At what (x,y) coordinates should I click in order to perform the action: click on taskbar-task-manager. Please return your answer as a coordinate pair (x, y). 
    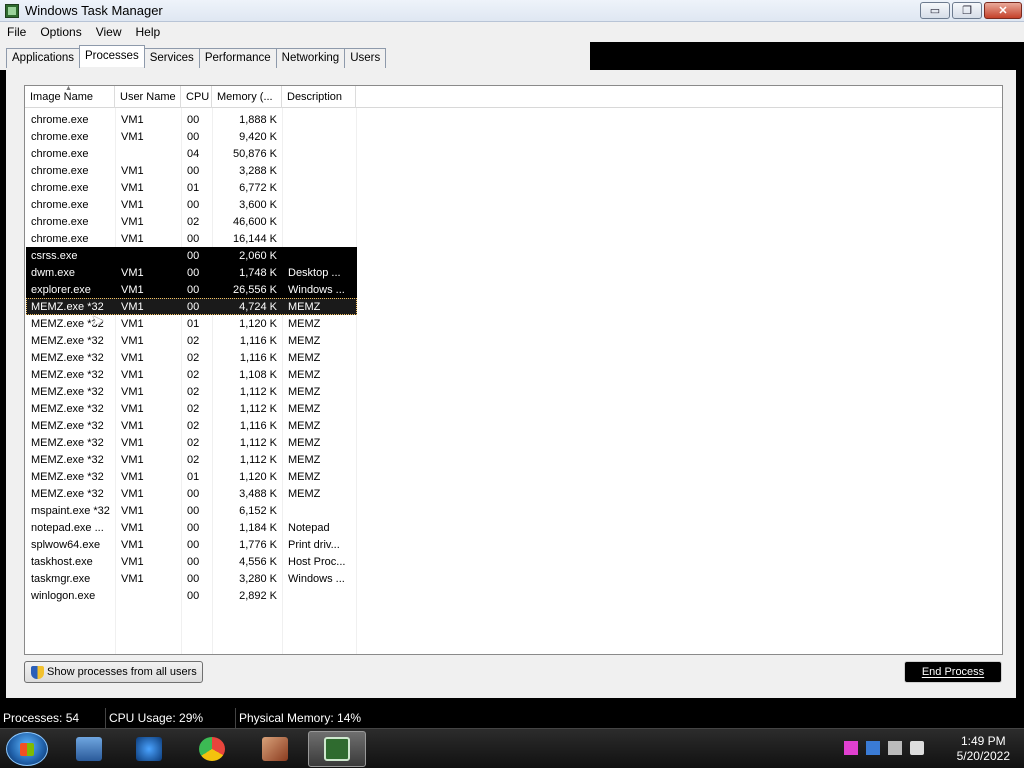
    Looking at the image, I should click on (337, 749).